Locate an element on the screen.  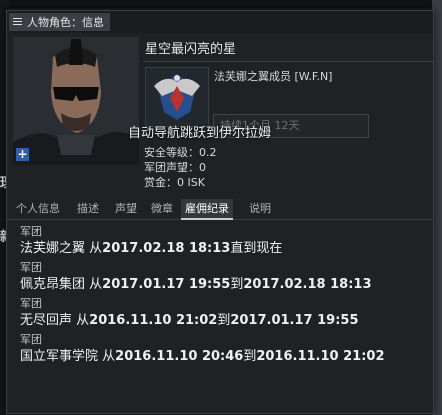
security-status: 安全等级：0.2 is located at coordinates (180, 152).